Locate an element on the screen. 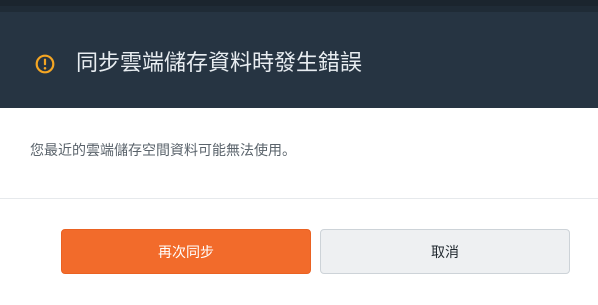 The height and width of the screenshot is (305, 598). cancel-button: 取消 is located at coordinates (445, 251).